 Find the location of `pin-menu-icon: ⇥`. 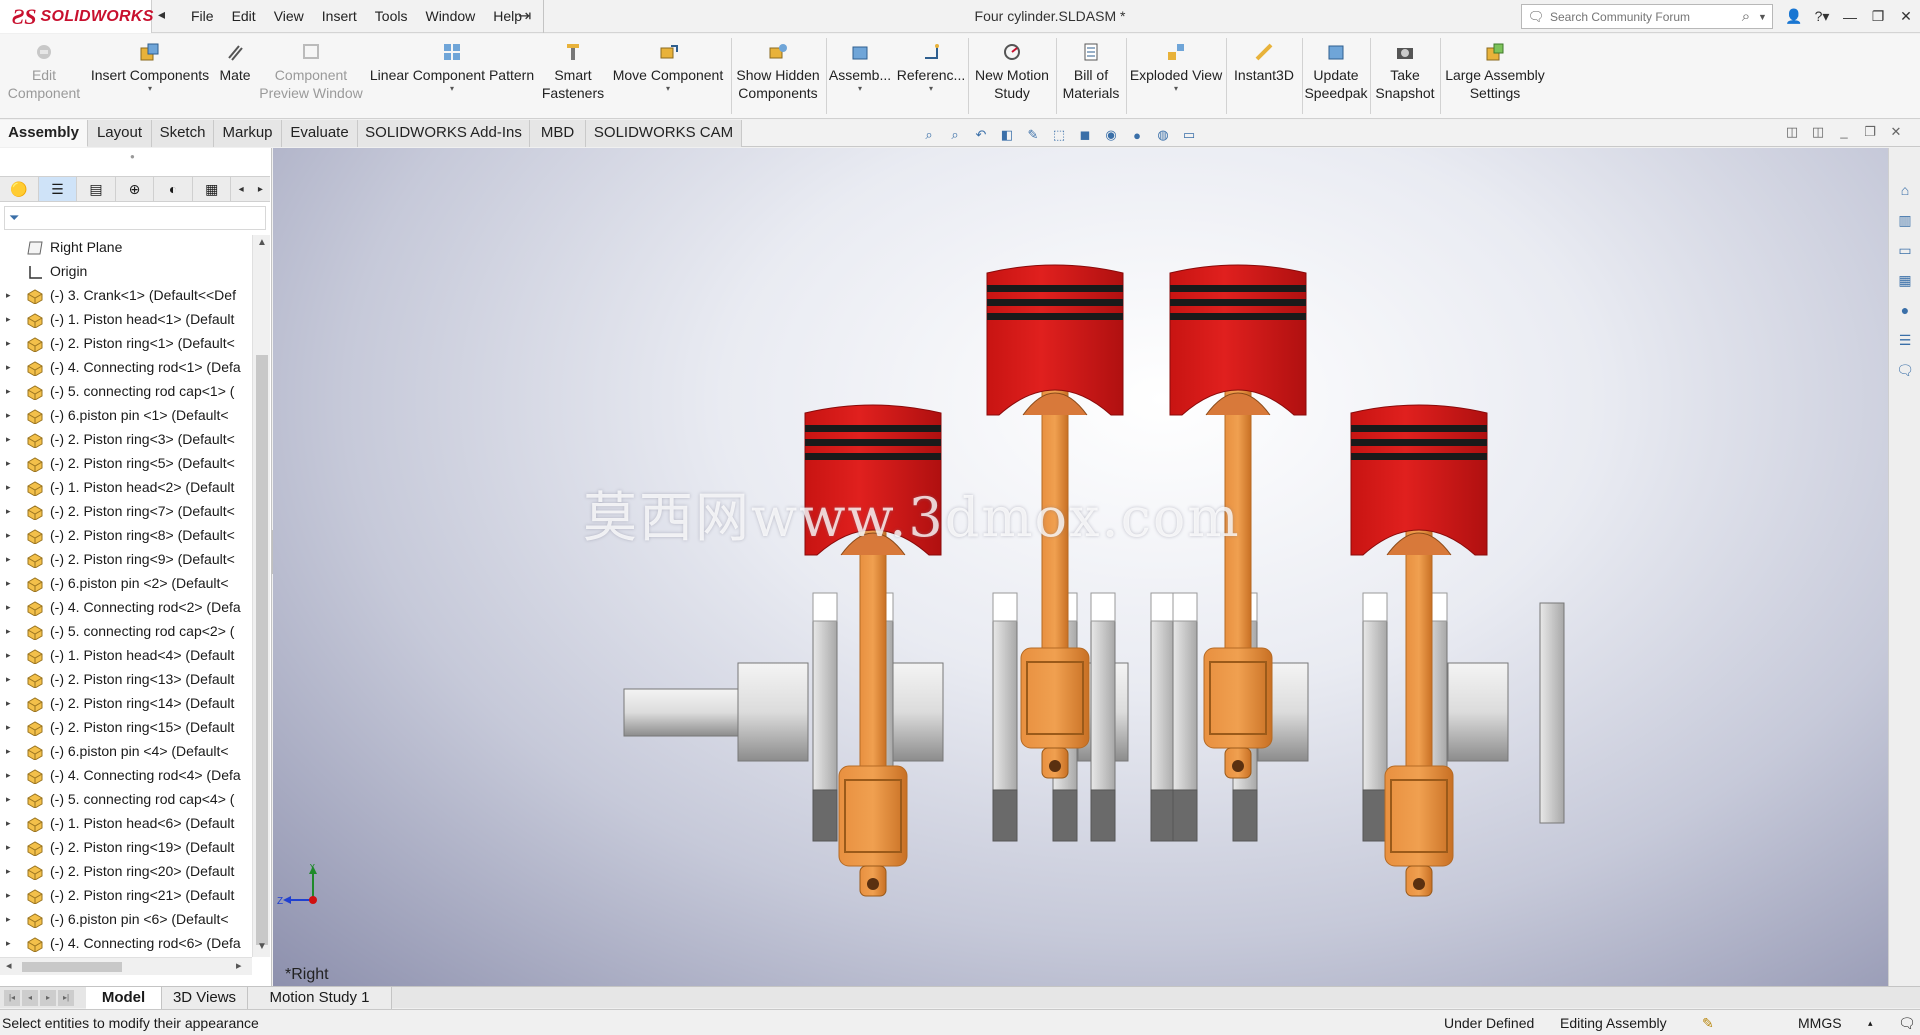

pin-menu-icon: ⇥ is located at coordinates (524, 16).